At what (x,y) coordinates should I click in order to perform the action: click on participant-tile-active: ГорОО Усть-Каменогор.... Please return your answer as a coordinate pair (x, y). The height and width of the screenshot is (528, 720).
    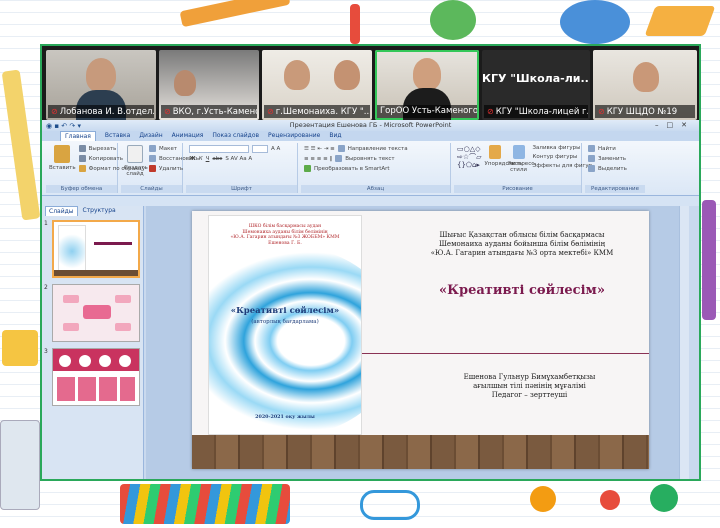
    Looking at the image, I should click on (427, 85).